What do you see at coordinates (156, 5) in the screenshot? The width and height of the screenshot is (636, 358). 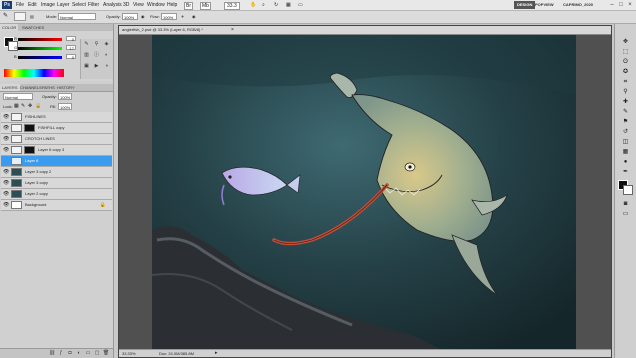 I see `menu-window: Window` at bounding box center [156, 5].